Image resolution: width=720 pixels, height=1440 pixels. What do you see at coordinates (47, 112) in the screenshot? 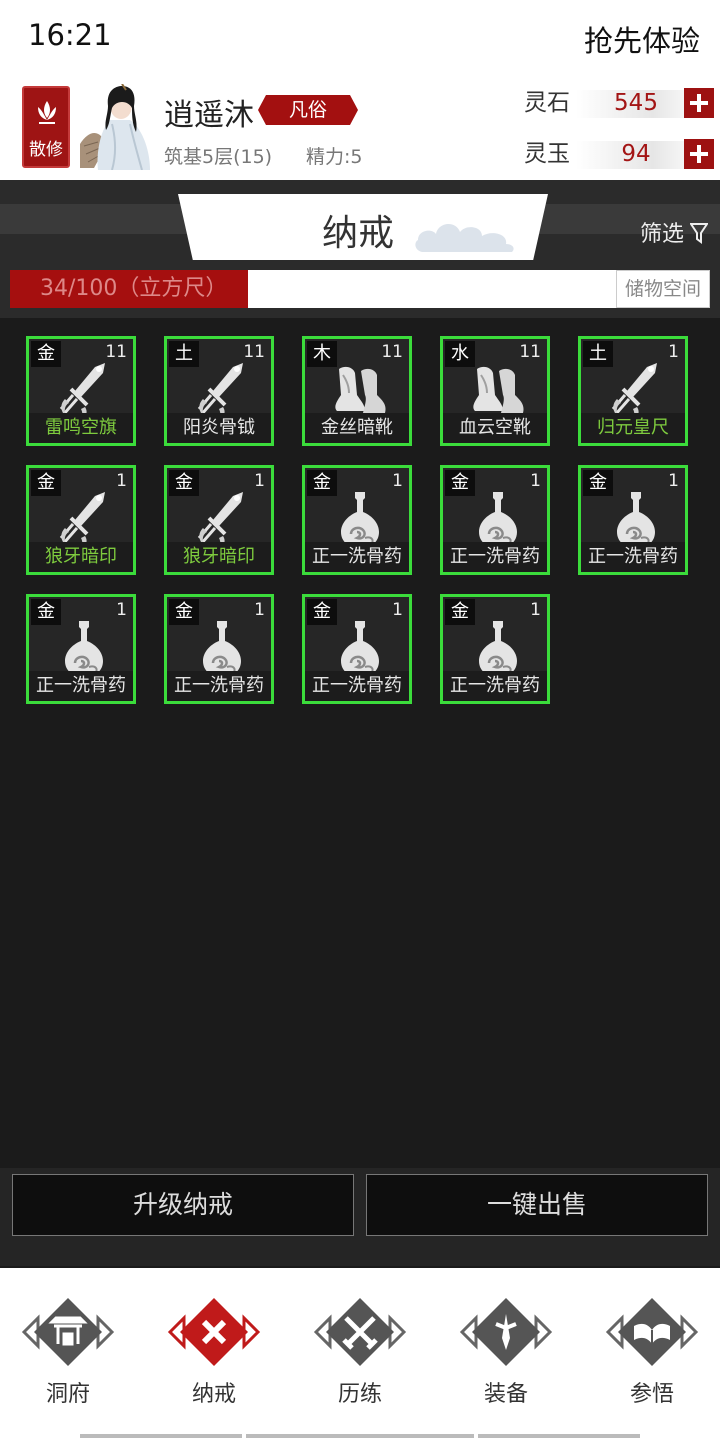
I see `lotus-icon` at bounding box center [47, 112].